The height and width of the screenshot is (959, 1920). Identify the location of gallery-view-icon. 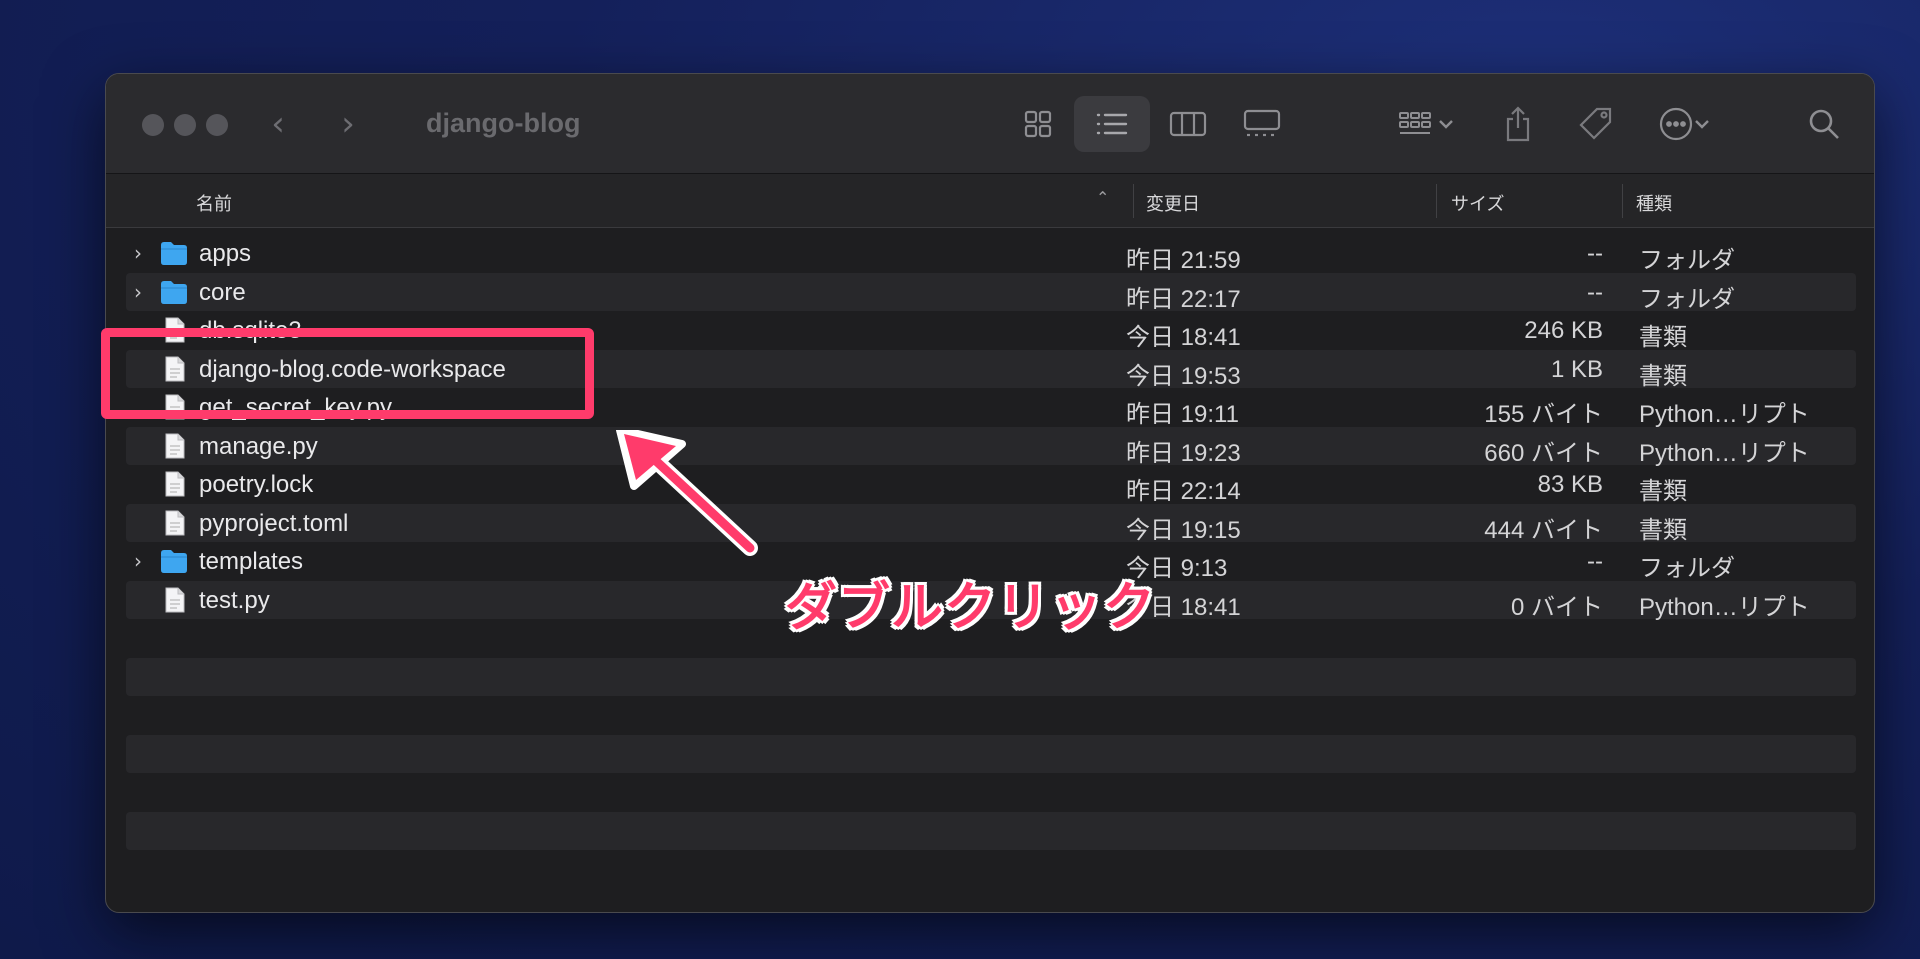
(1262, 123).